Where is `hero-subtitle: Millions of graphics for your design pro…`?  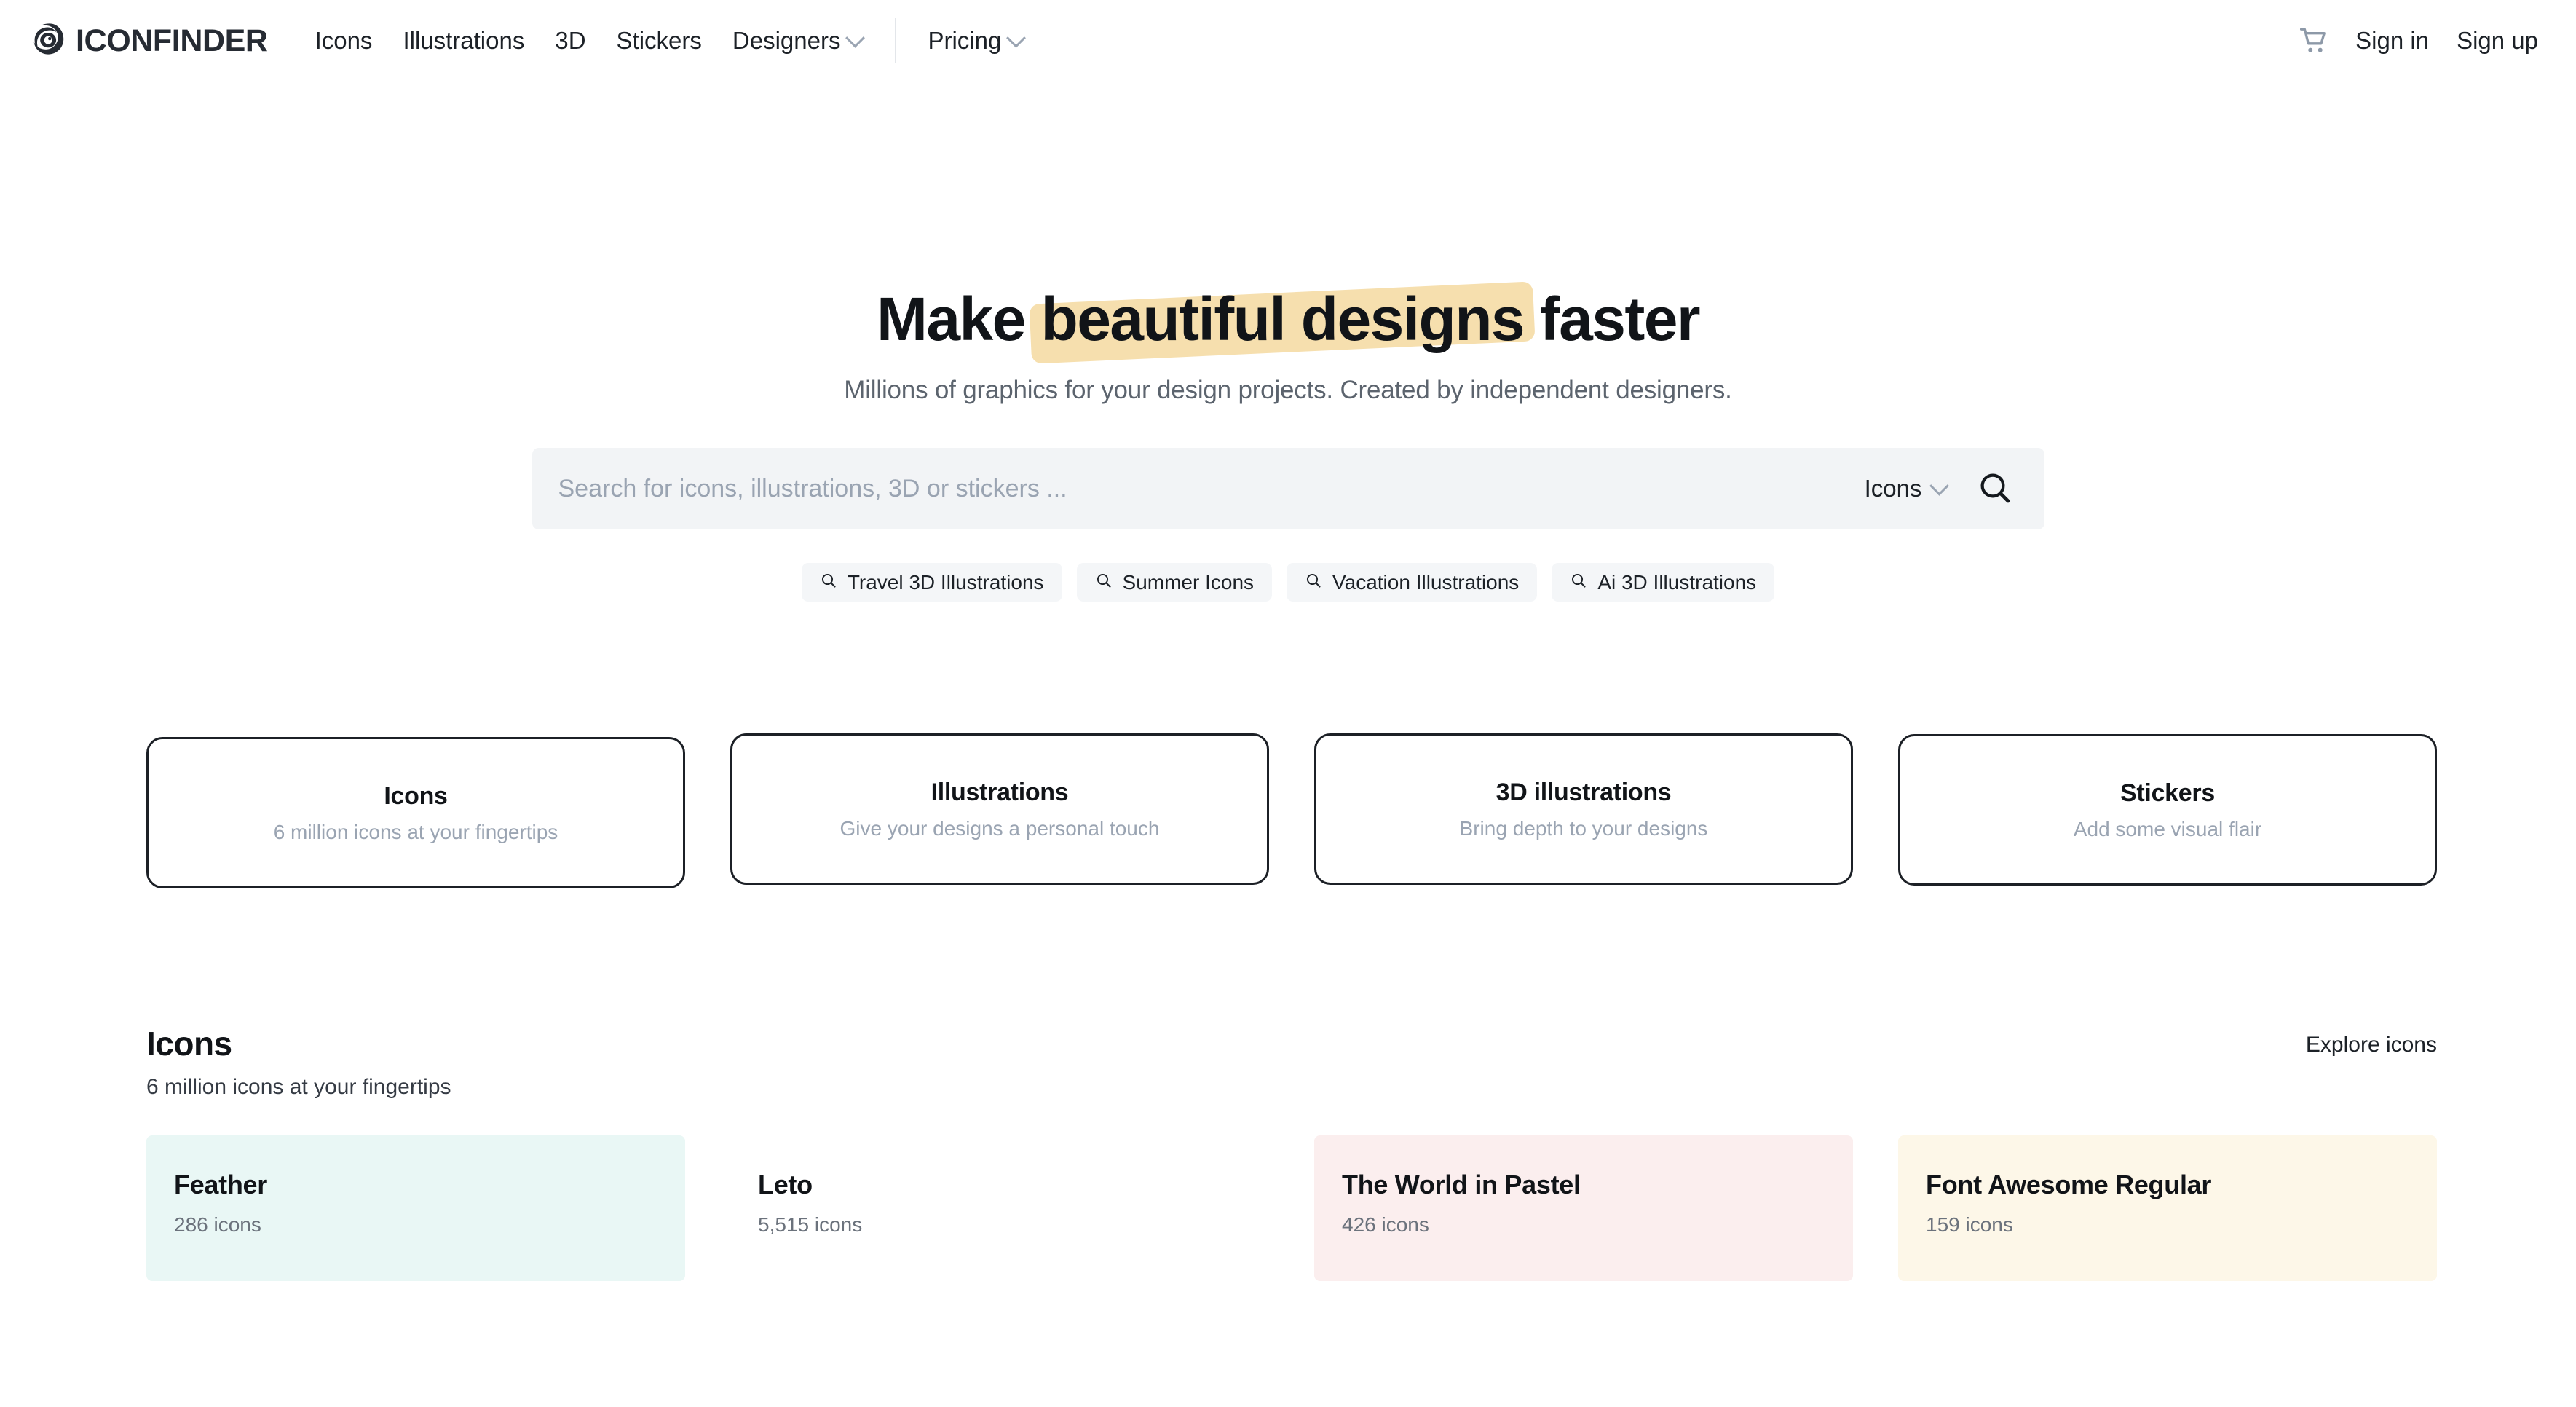
hero-subtitle: Millions of graphics for your design pro… is located at coordinates (1288, 390).